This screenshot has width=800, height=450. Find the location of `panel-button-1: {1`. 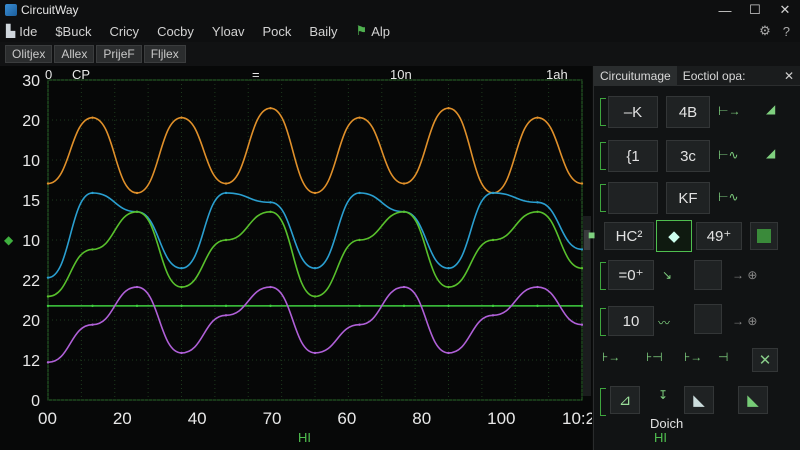

panel-button-1: {1 is located at coordinates (633, 156).